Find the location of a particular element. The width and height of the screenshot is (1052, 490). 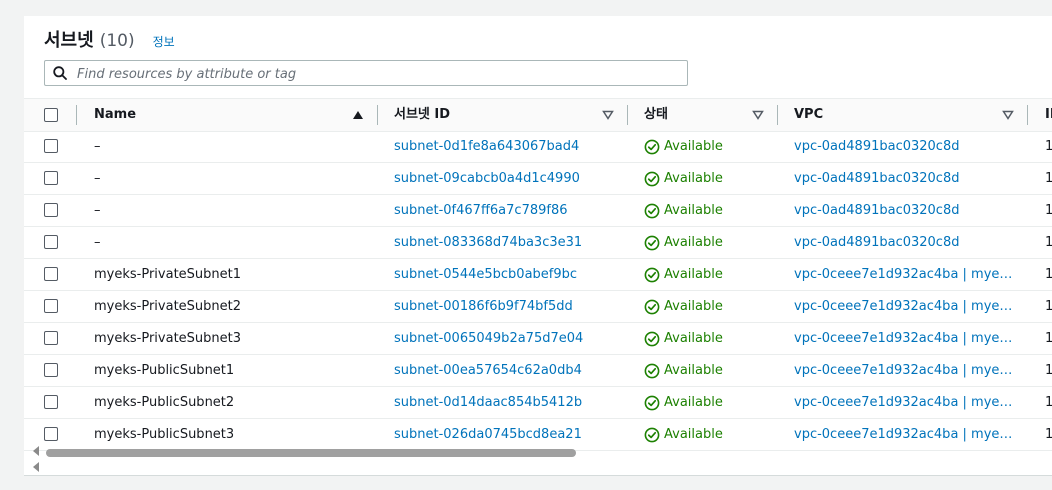

select-all-checkbox is located at coordinates (51, 115).